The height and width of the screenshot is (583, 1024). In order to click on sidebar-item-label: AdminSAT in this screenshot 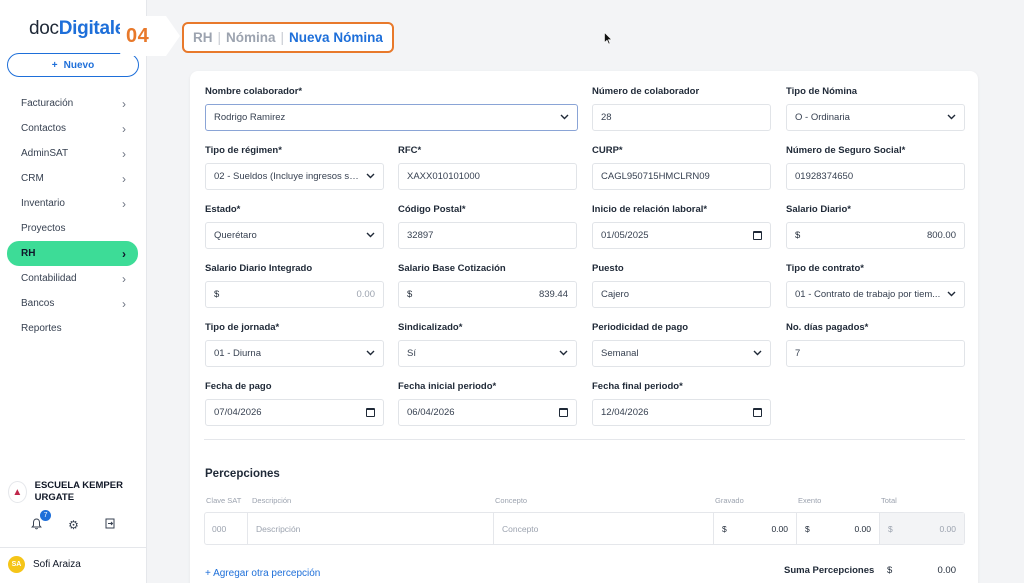, I will do `click(45, 153)`.